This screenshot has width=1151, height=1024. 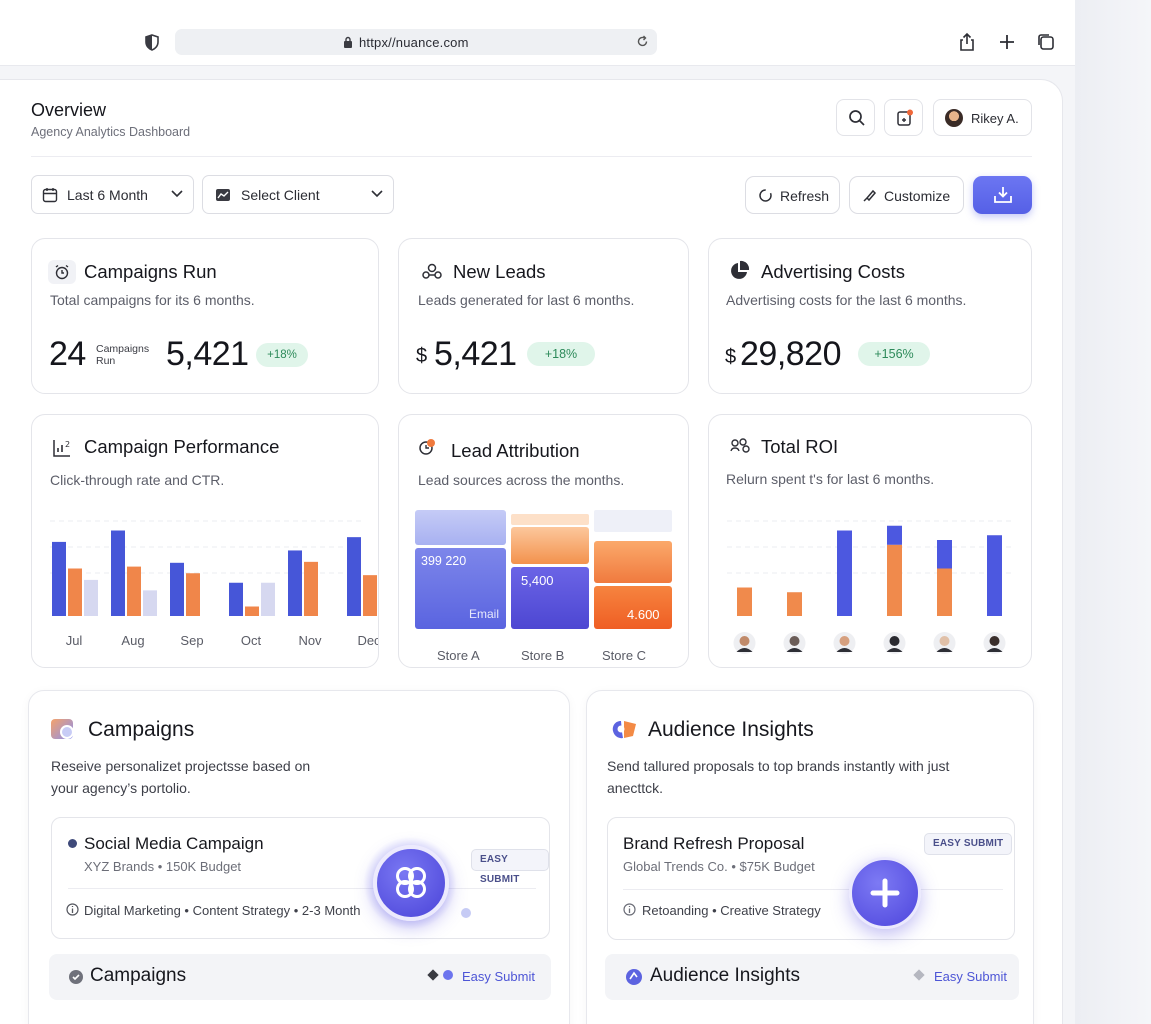 I want to click on change-badge: +18%, so click(x=282, y=355).